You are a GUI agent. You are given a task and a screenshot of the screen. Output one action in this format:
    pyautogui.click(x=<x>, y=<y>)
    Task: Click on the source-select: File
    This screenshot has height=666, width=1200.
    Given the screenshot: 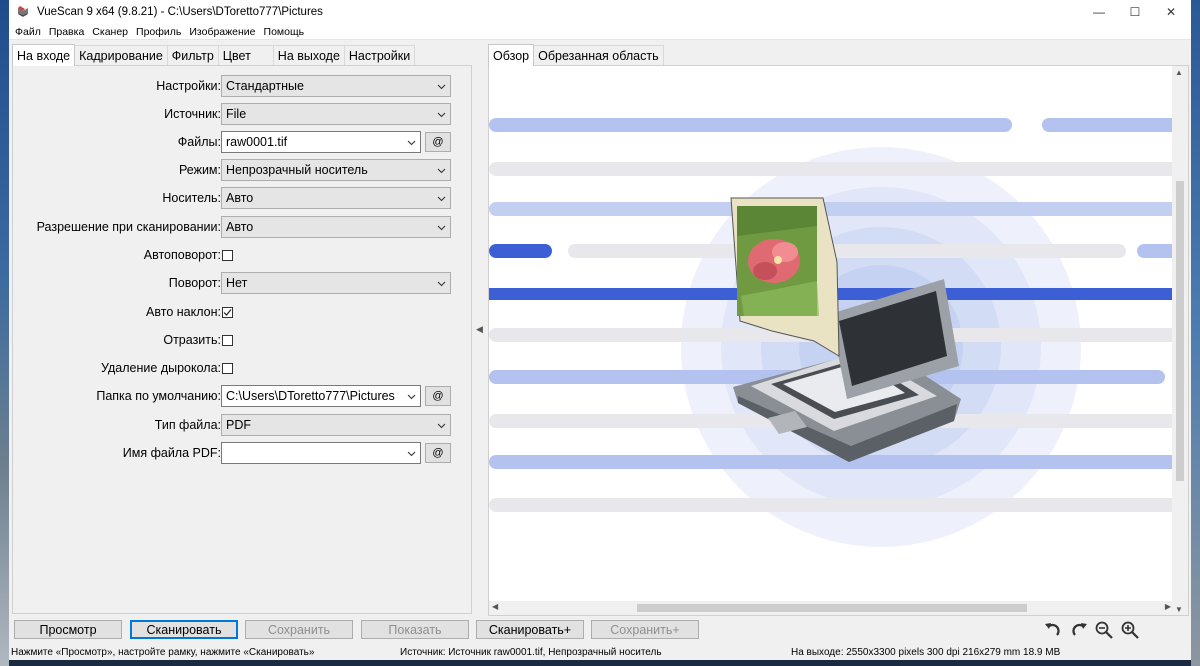 What is the action you would take?
    pyautogui.click(x=336, y=114)
    